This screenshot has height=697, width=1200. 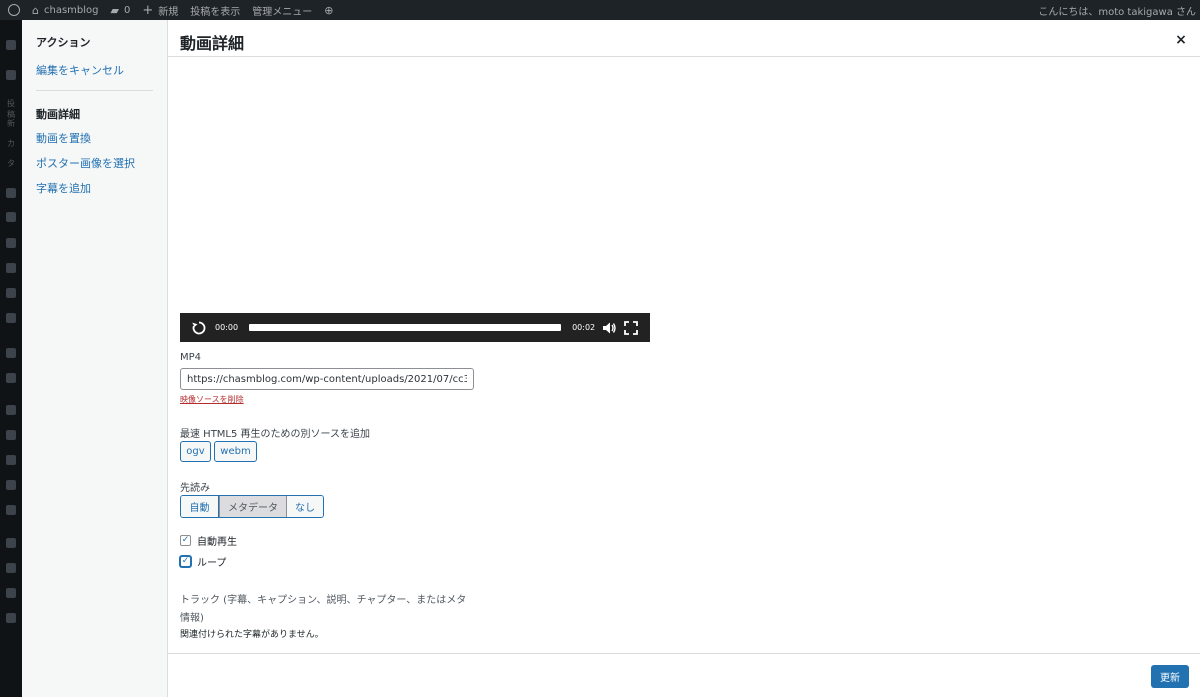 I want to click on sidebar-divider, so click(x=94, y=90).